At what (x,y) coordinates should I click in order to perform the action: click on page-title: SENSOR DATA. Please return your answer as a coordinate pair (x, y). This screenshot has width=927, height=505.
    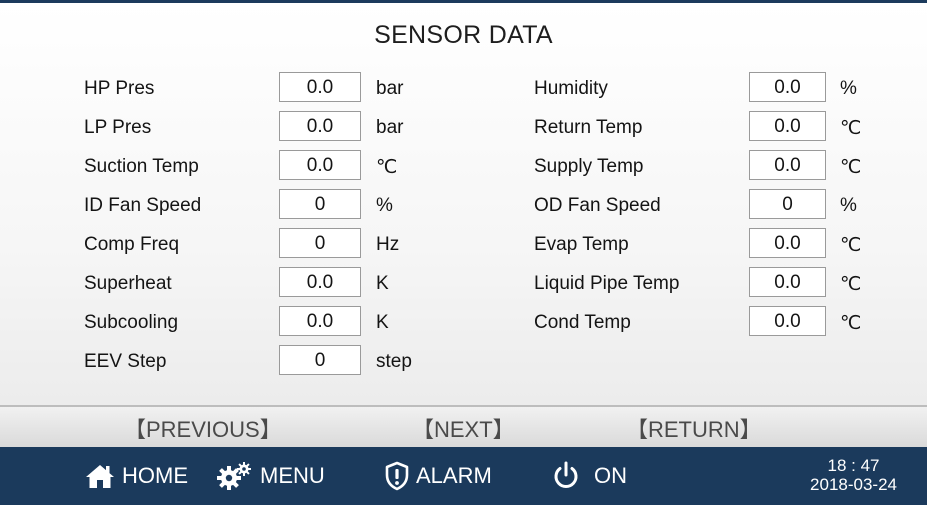
    Looking at the image, I should click on (463, 35).